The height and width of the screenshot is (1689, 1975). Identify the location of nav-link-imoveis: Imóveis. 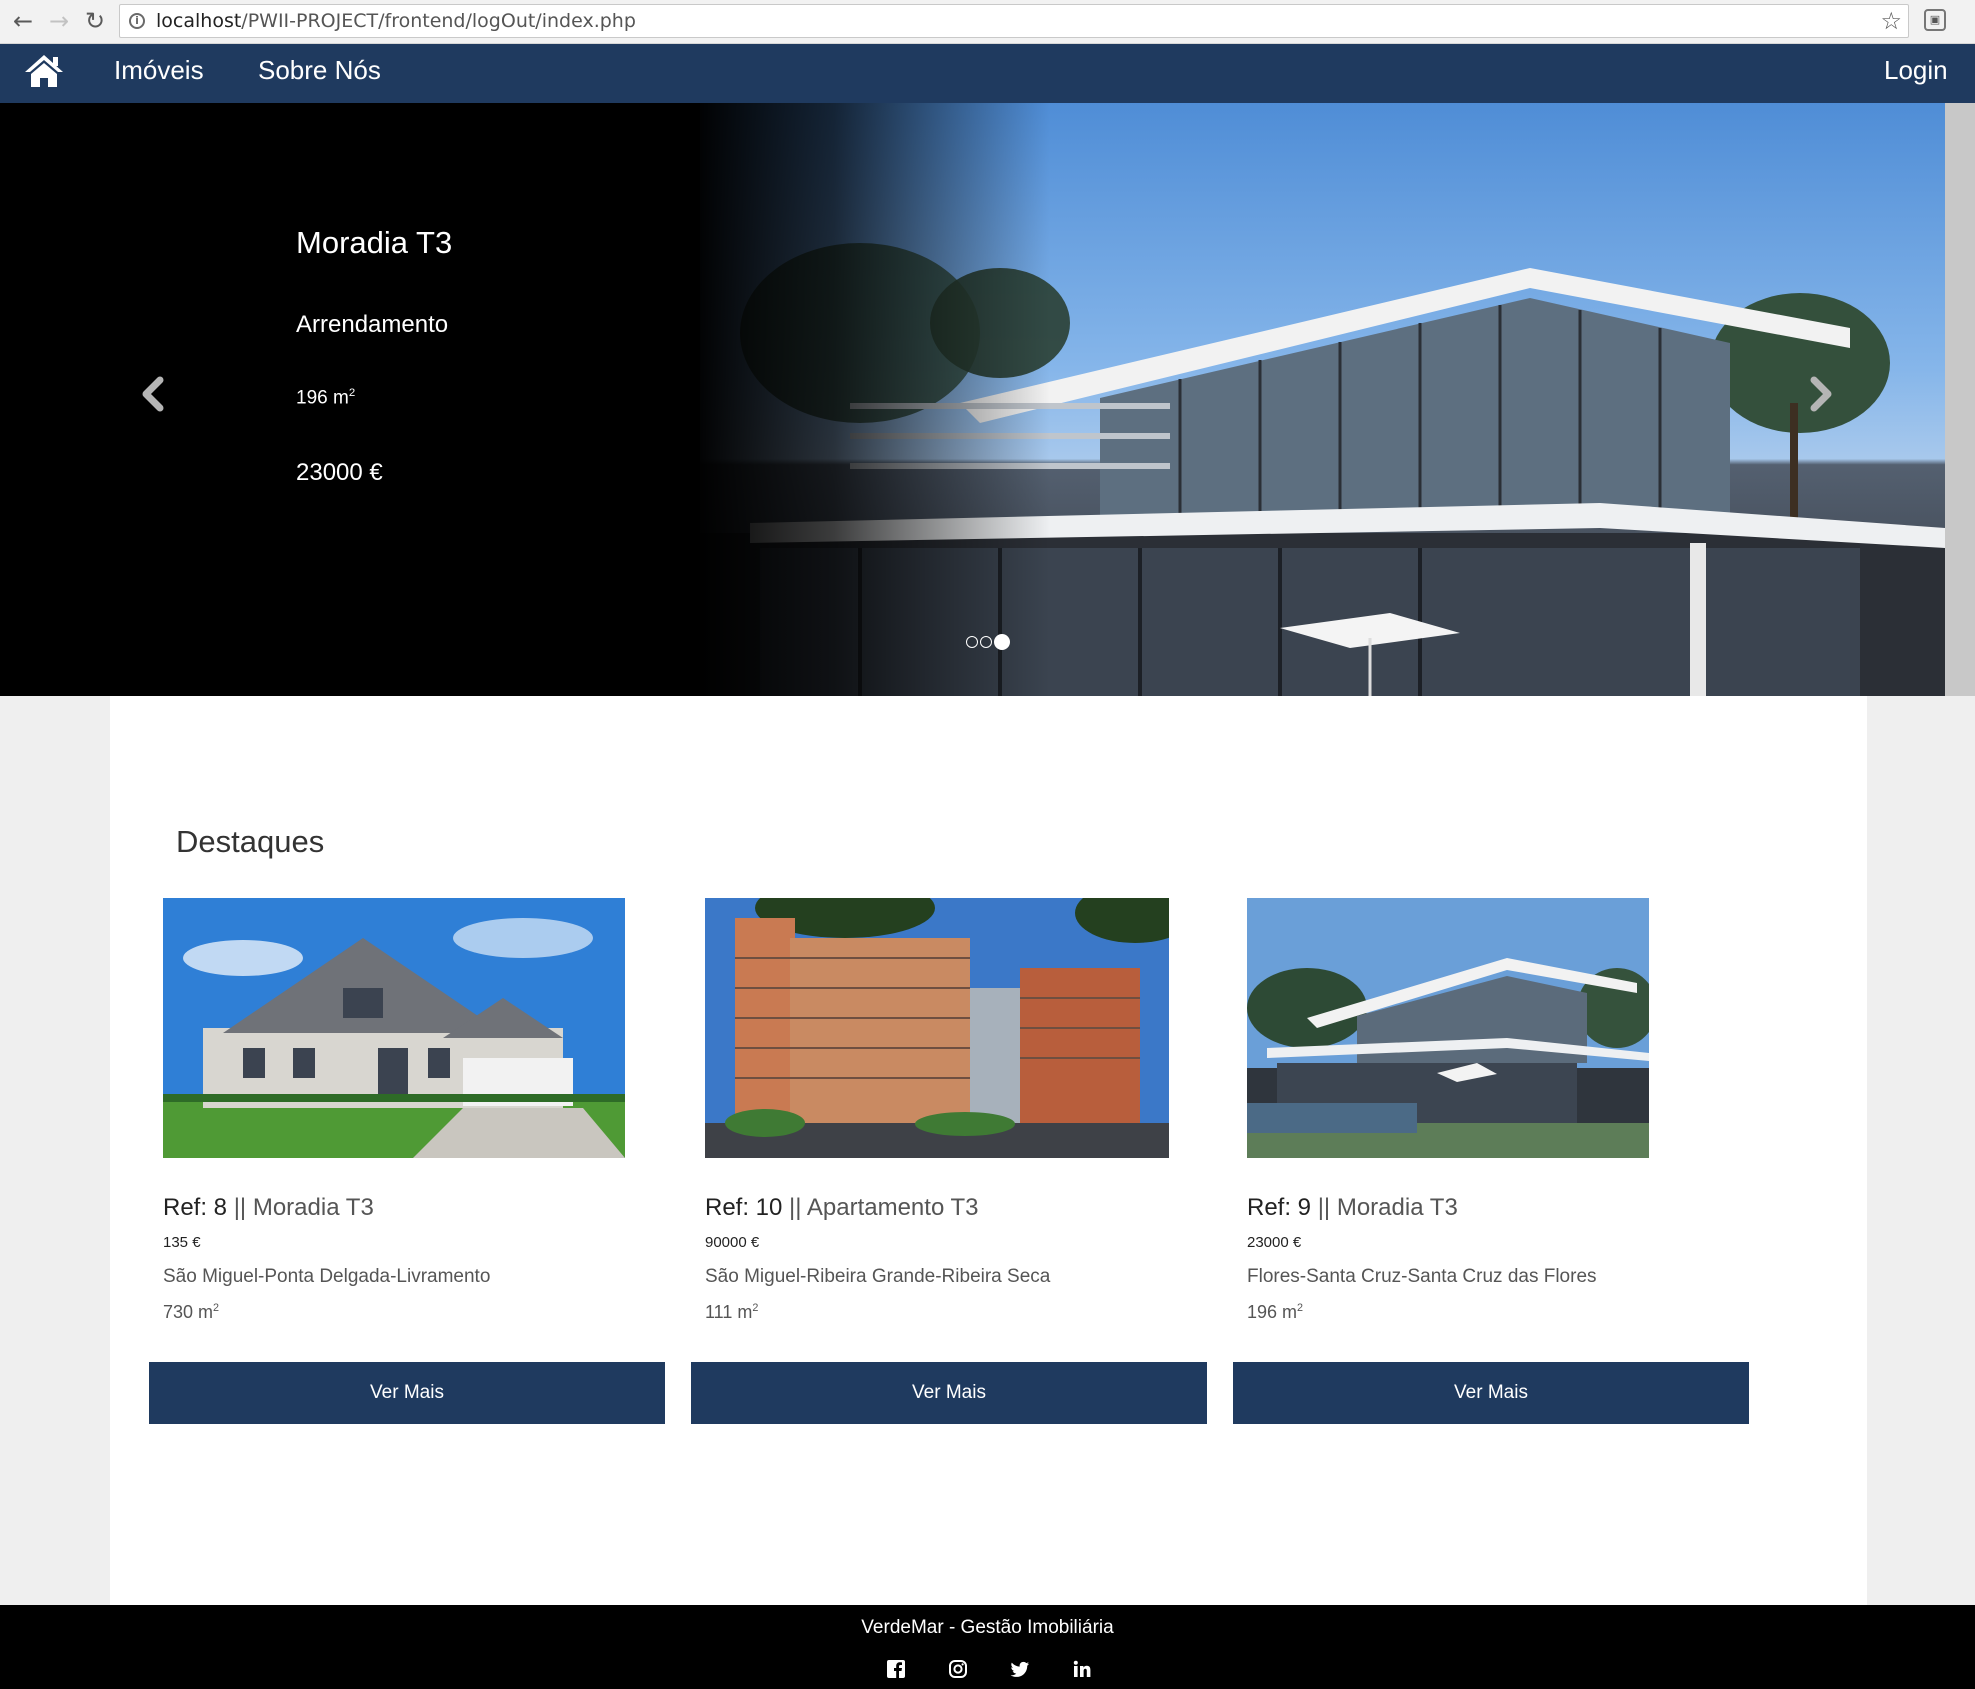
(159, 70).